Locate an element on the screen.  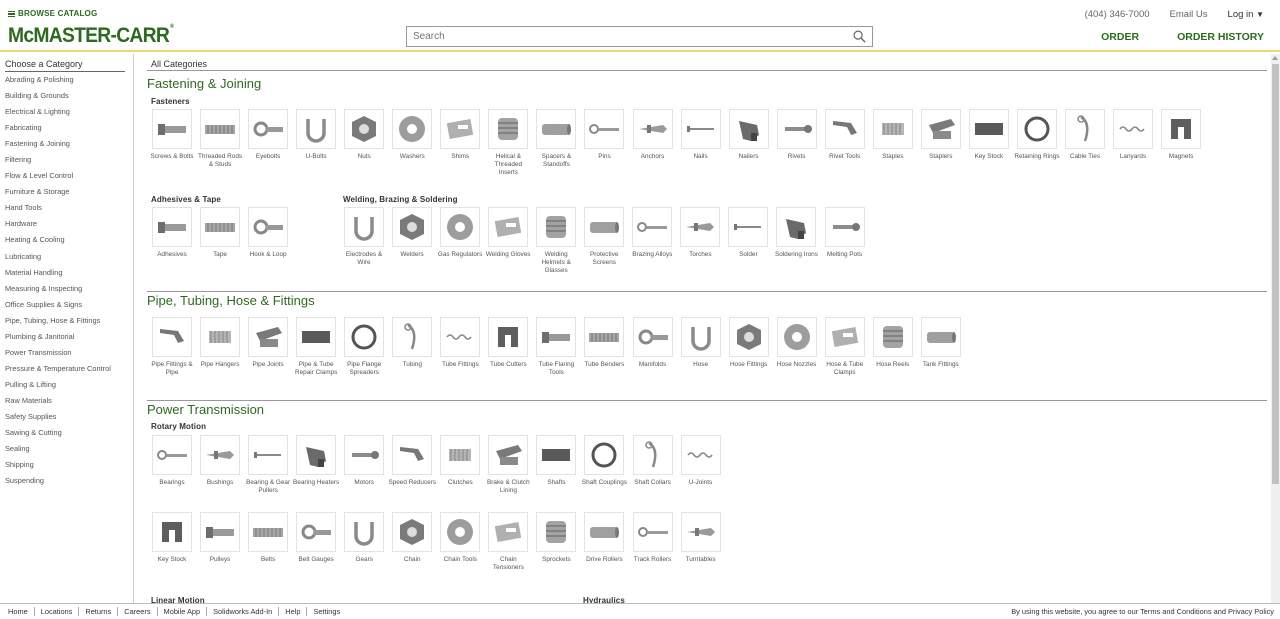
sidebar-category-item: Electrical & Lighting is located at coordinates (58, 115).